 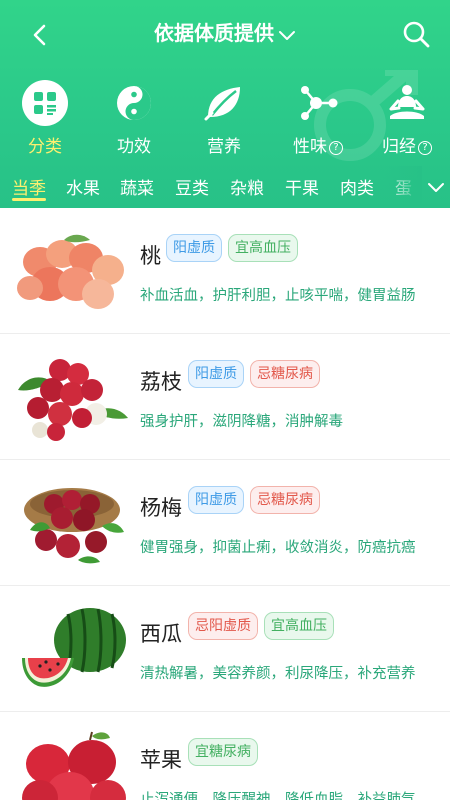 I want to click on meditation-icon, so click(x=407, y=103).